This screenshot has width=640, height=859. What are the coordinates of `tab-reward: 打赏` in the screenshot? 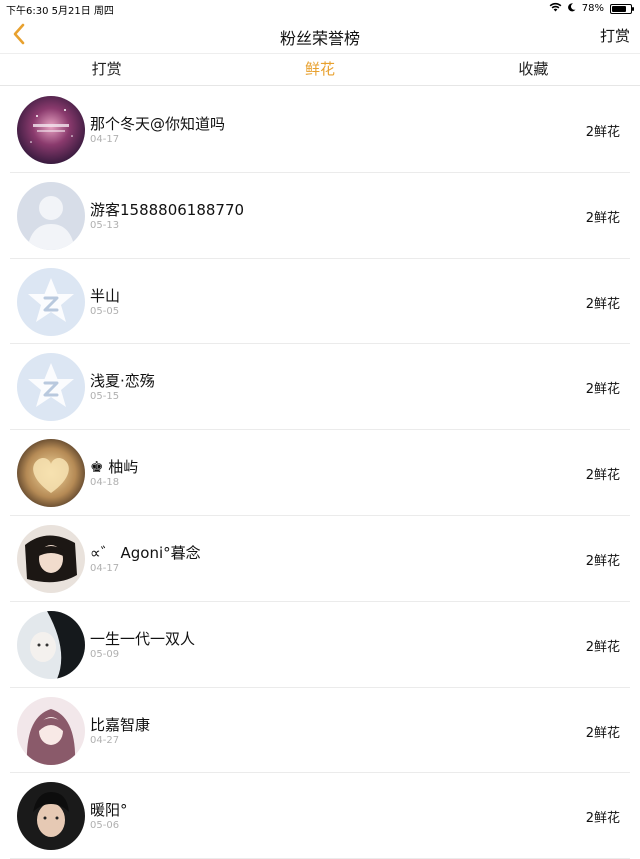 It's located at (106, 69).